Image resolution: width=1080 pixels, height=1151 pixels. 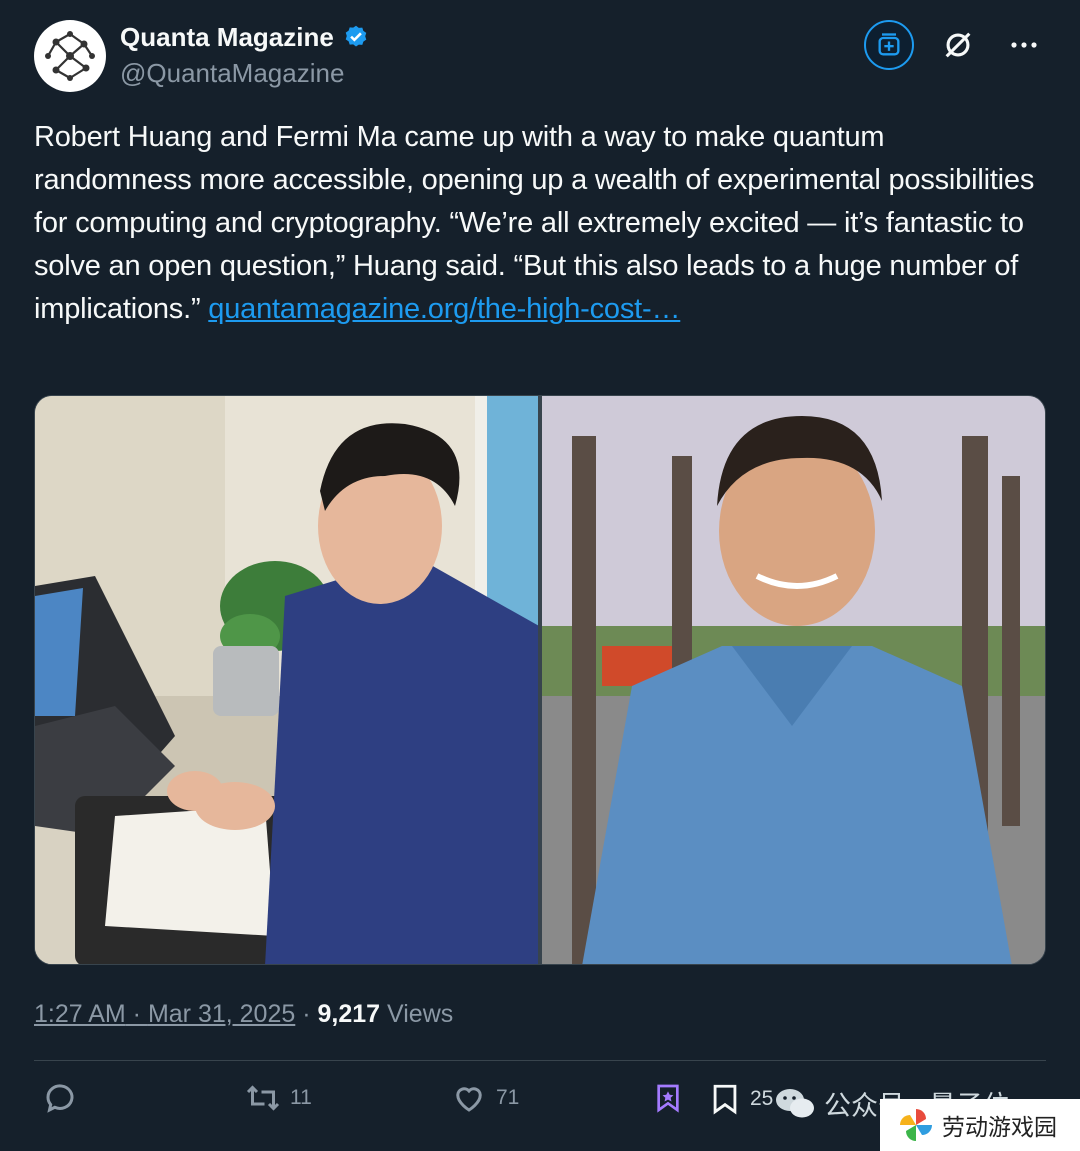 What do you see at coordinates (221, 1014) in the screenshot?
I see `timestamp-date: Mar 31, 2025` at bounding box center [221, 1014].